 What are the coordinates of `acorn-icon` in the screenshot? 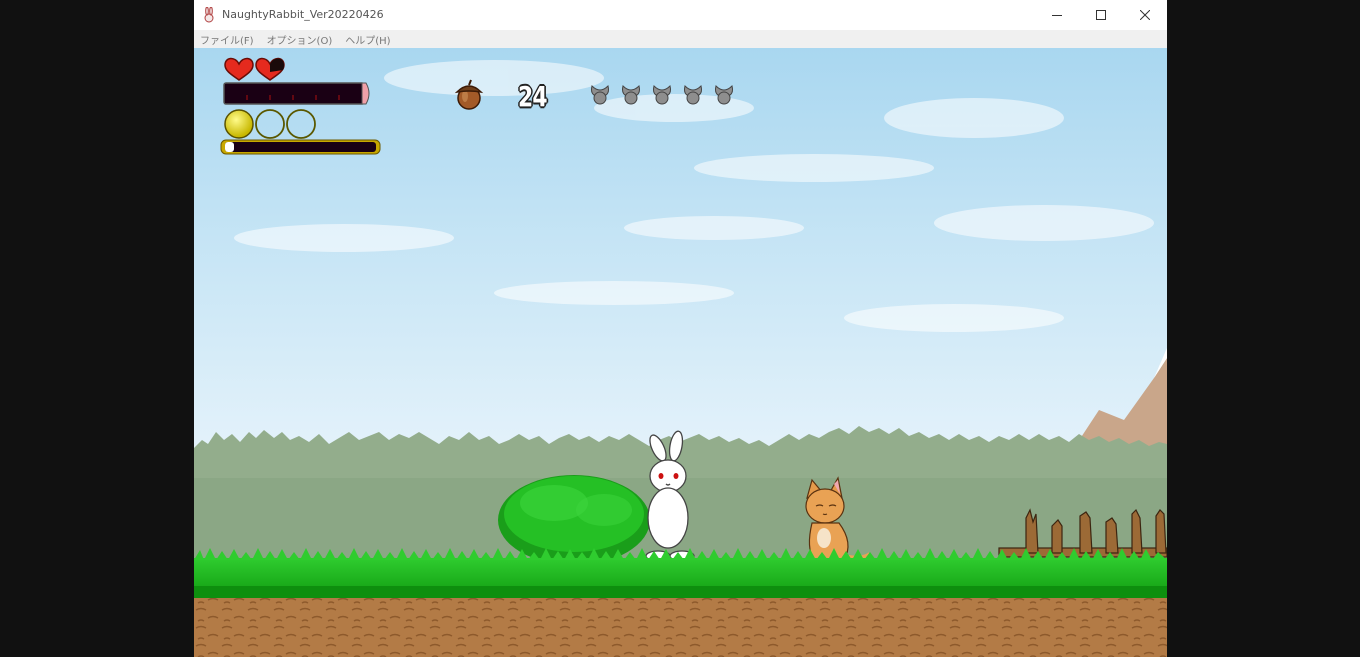 It's located at (469, 94).